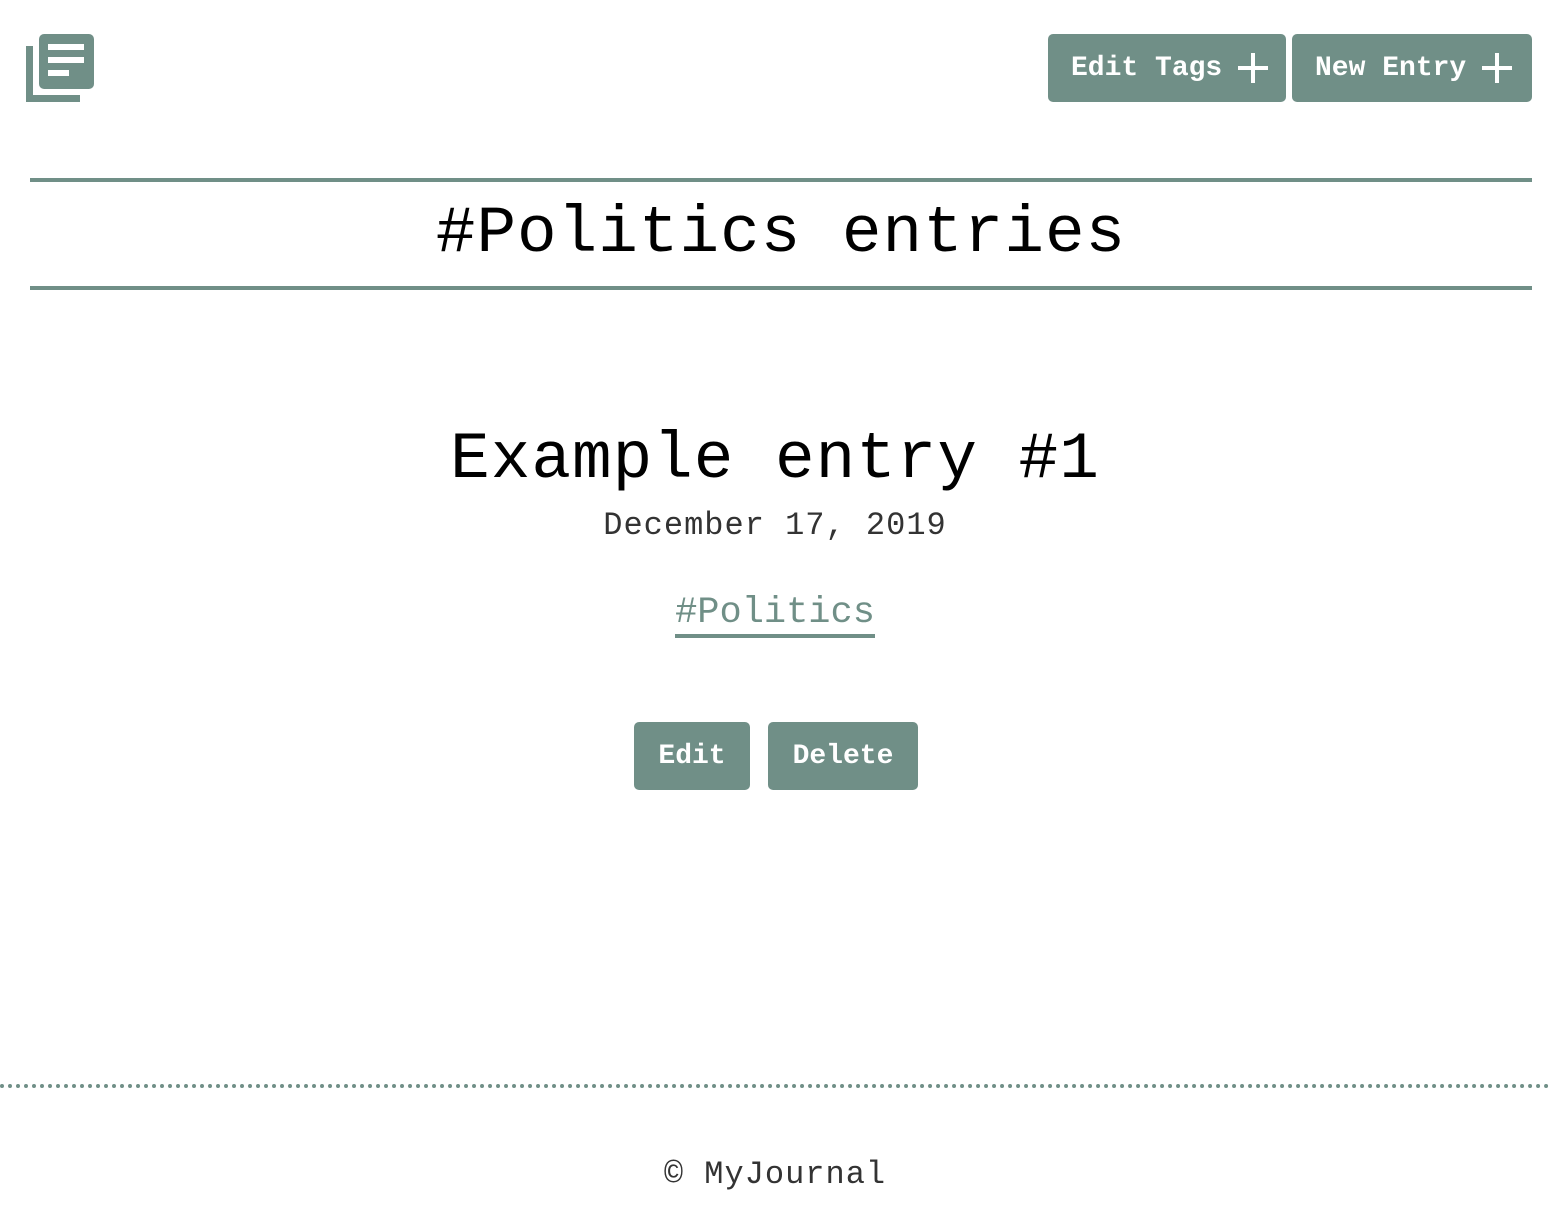  I want to click on entry-tags: #Politics, so click(775, 617).